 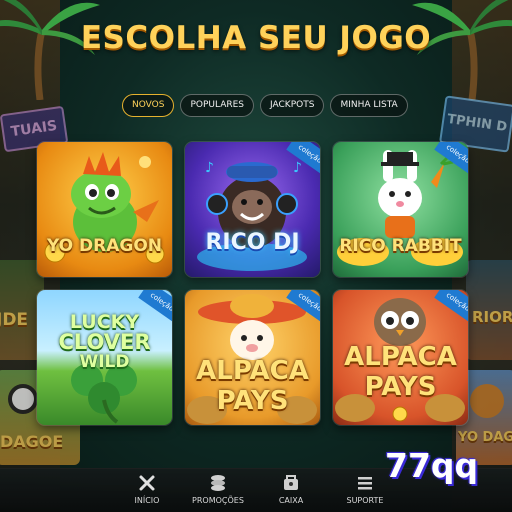 What do you see at coordinates (147, 483) in the screenshot?
I see `close-x-icon` at bounding box center [147, 483].